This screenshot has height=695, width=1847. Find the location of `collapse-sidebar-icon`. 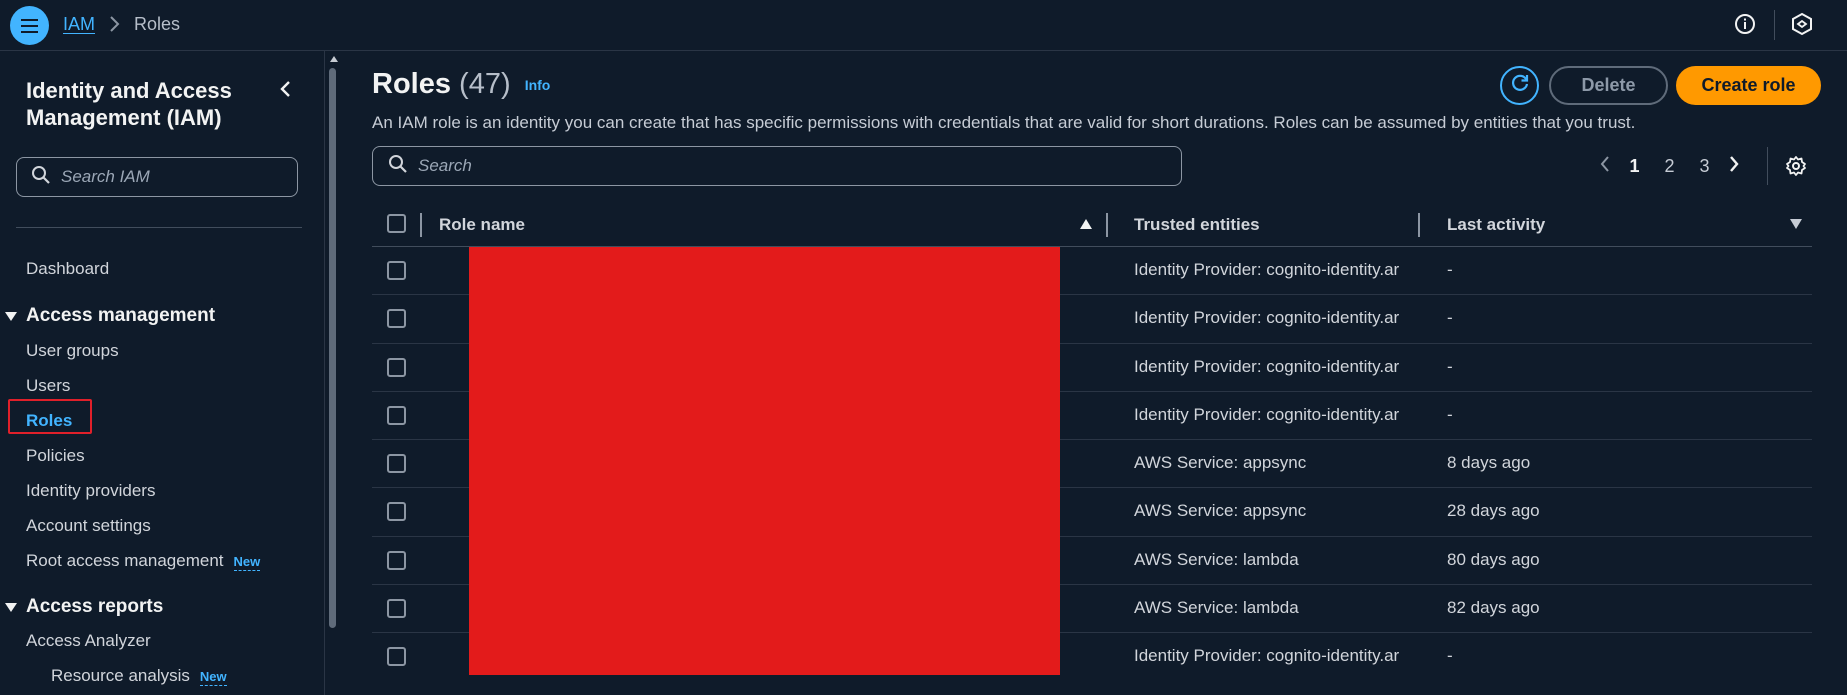

collapse-sidebar-icon is located at coordinates (286, 92).